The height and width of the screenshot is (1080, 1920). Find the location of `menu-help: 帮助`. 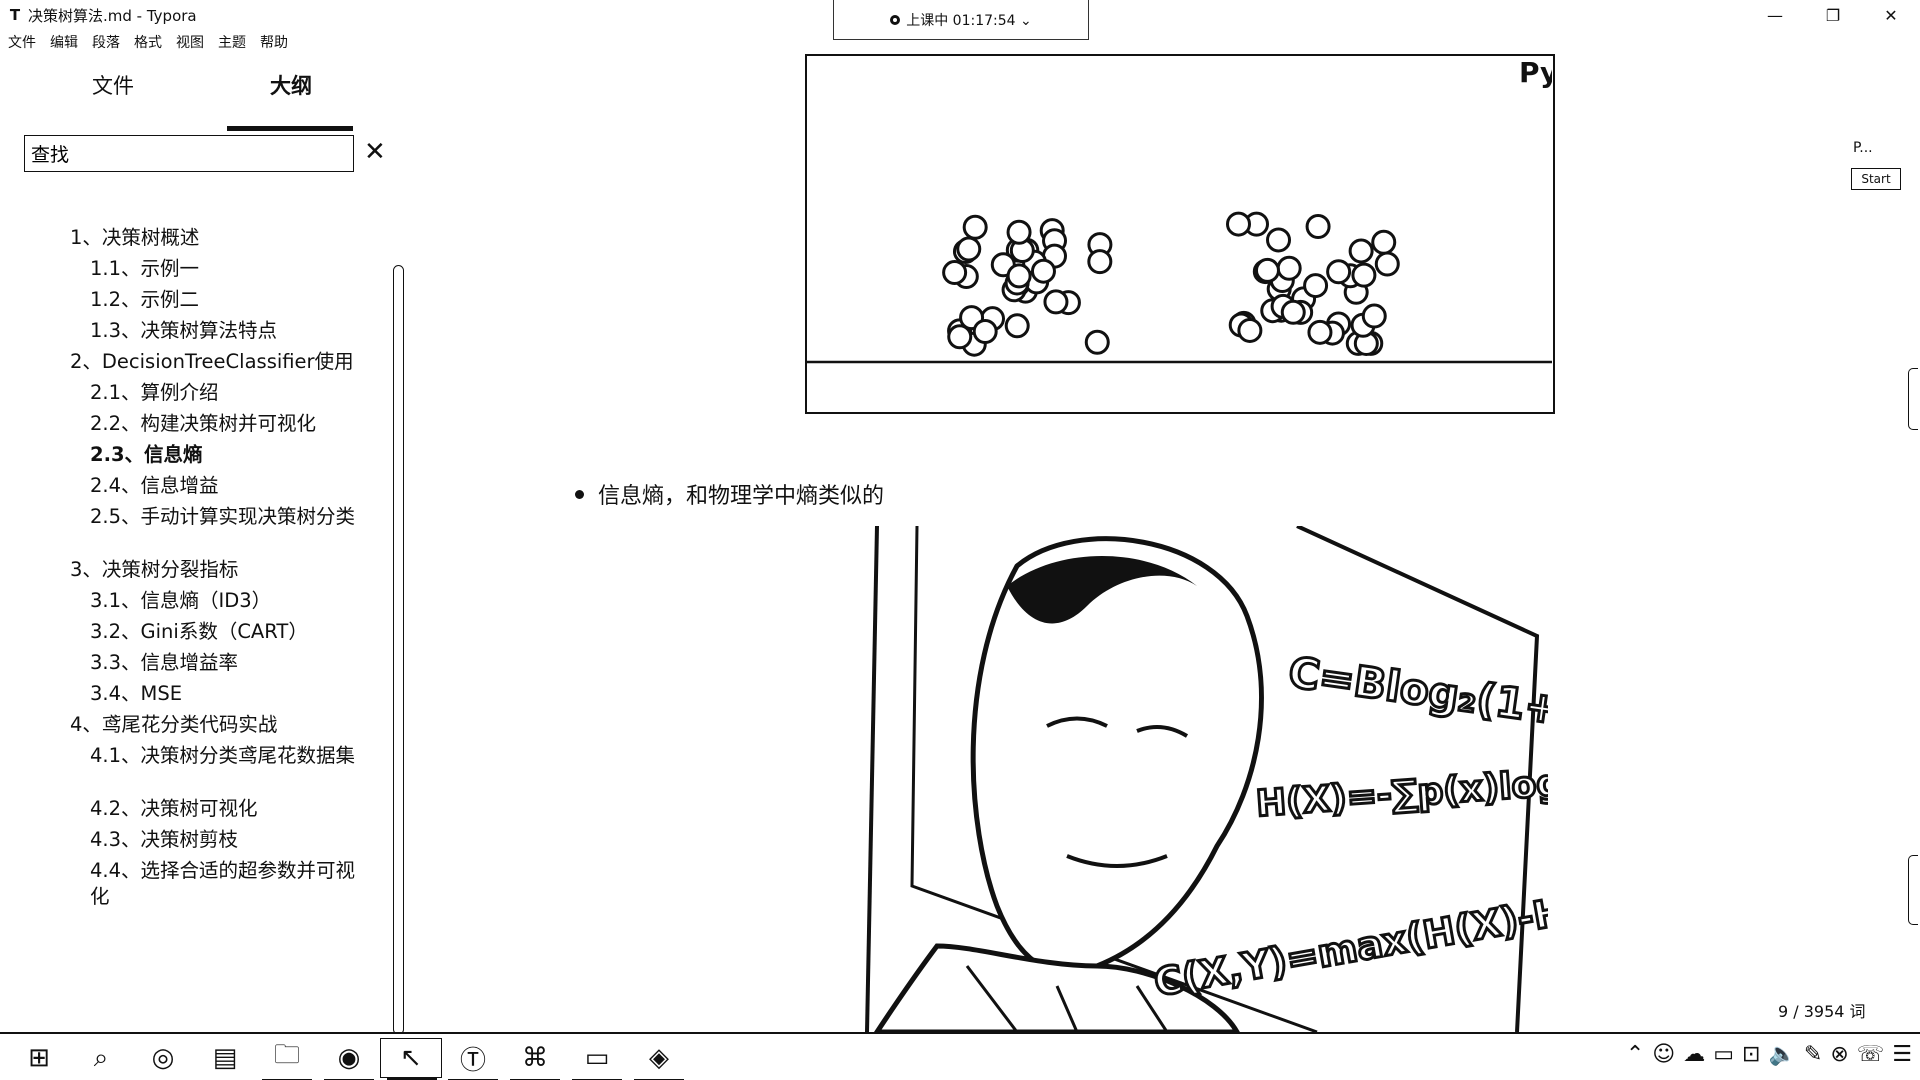

menu-help: 帮助 is located at coordinates (274, 42).